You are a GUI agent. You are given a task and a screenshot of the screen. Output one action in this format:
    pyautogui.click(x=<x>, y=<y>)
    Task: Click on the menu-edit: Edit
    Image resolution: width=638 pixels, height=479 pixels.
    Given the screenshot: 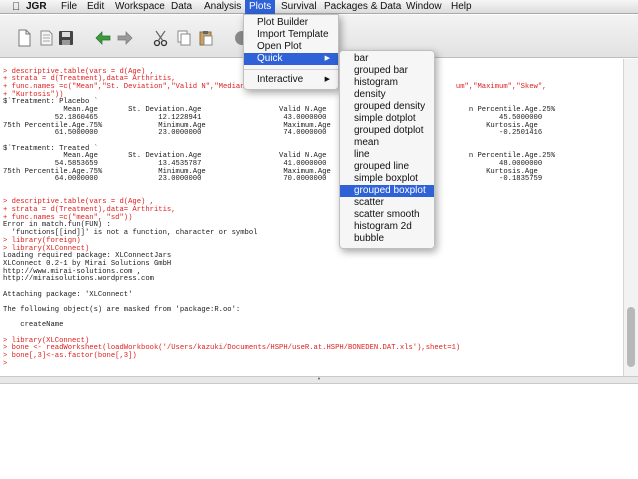 What is the action you would take?
    pyautogui.click(x=95, y=7)
    